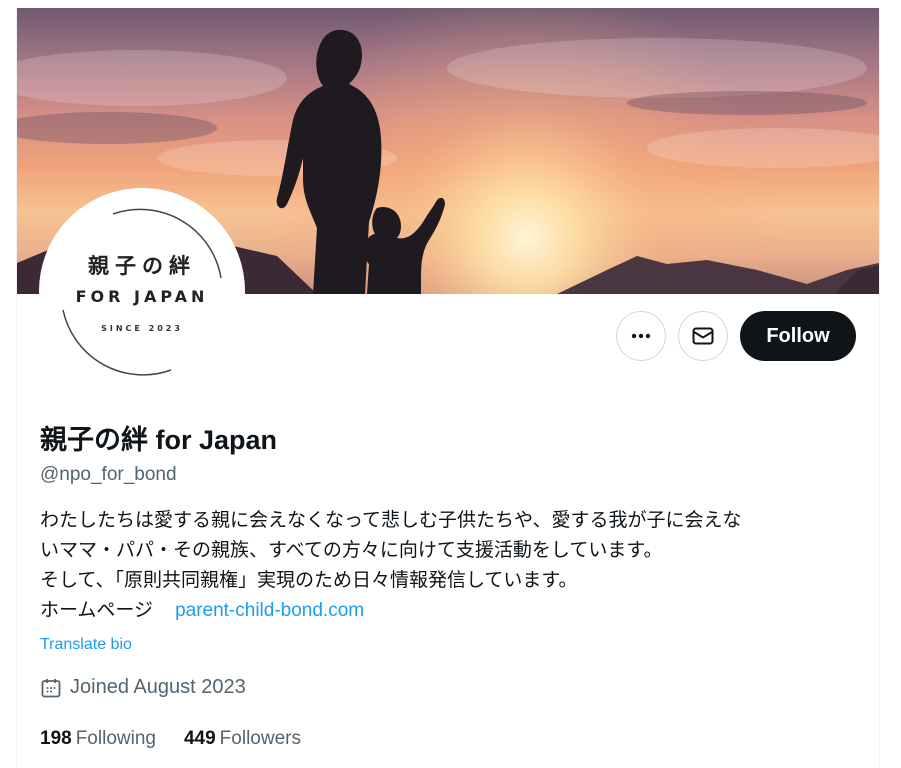 The height and width of the screenshot is (768, 901). Describe the element at coordinates (142, 296) in the screenshot. I see `avatar-logo-english: FOR JAPAN` at that location.